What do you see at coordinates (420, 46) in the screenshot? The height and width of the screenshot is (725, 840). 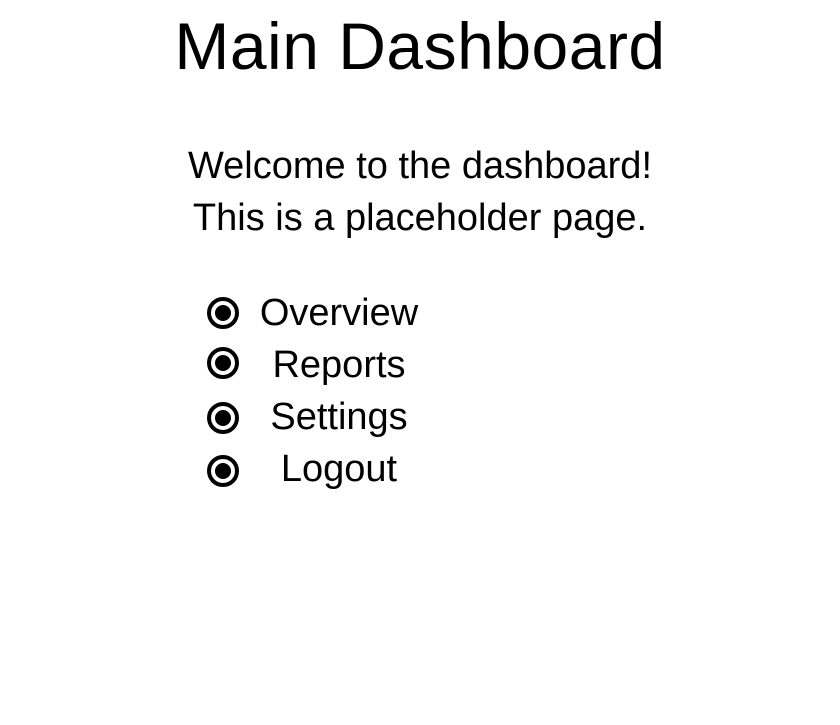 I see `page-title: Main Dashboard` at bounding box center [420, 46].